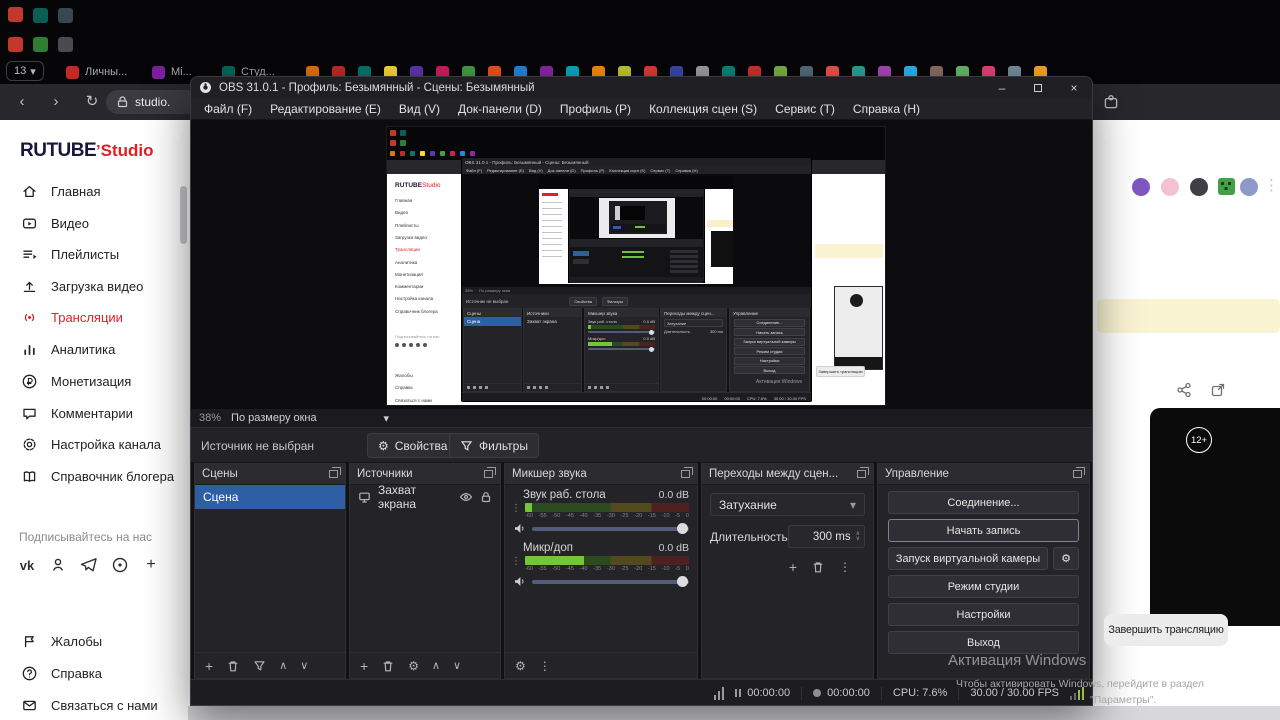 The height and width of the screenshot is (720, 1280). I want to click on spinner-arrows: ∧ ∨, so click(858, 536).